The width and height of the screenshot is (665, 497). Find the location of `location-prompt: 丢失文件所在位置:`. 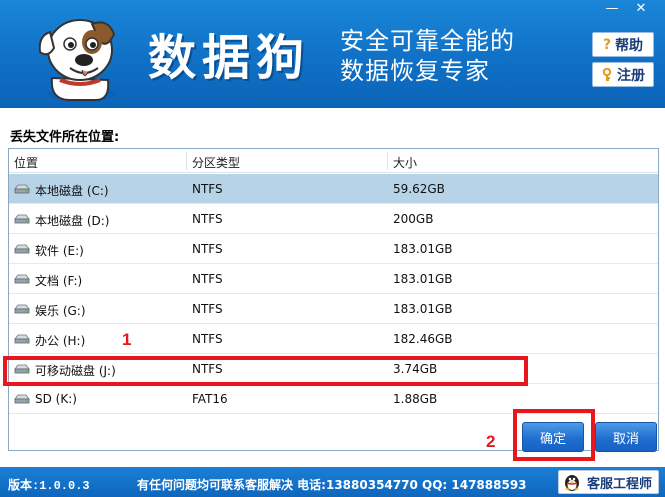

location-prompt: 丢失文件所在位置: is located at coordinates (65, 137).